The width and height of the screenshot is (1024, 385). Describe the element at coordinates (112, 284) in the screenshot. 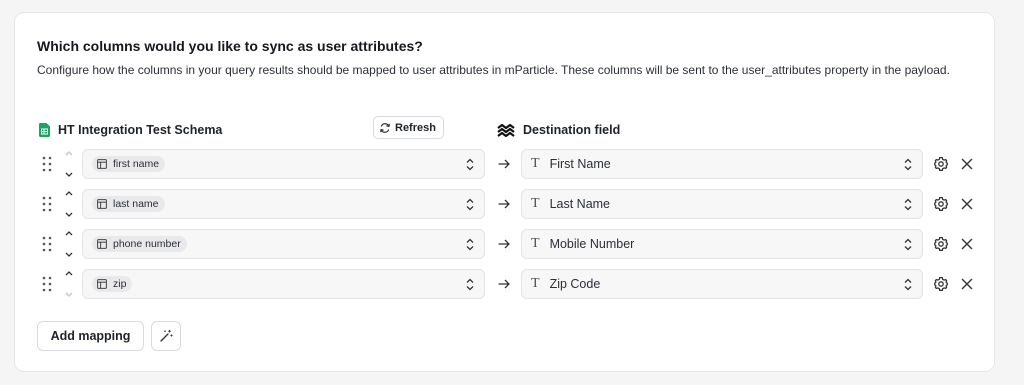

I see `column-chip: zip` at that location.